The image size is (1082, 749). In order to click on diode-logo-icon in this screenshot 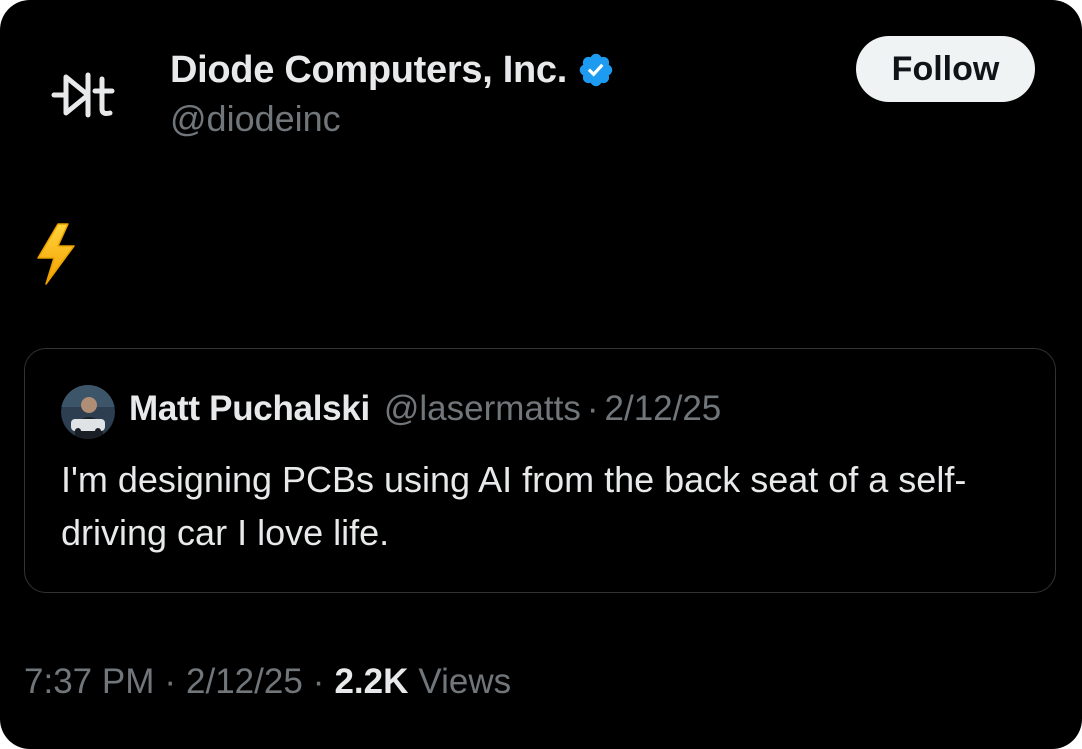, I will do `click(83, 95)`.